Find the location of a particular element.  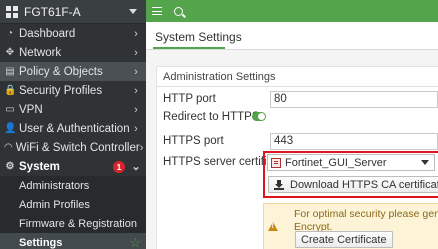

sidebar-item-label: Network is located at coordinates (40, 52).